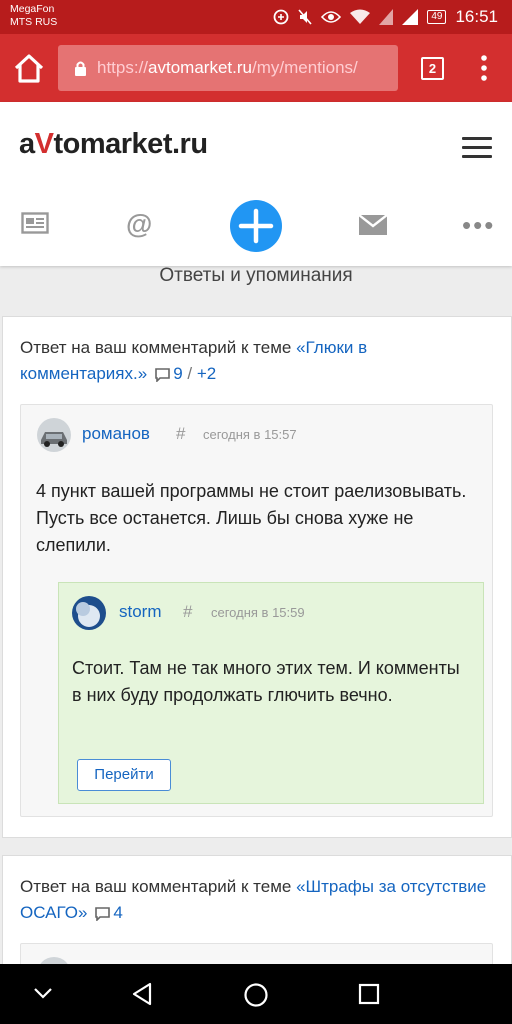 Image resolution: width=512 pixels, height=1024 pixels. I want to click on url-path: /my/mentions/, so click(304, 67).